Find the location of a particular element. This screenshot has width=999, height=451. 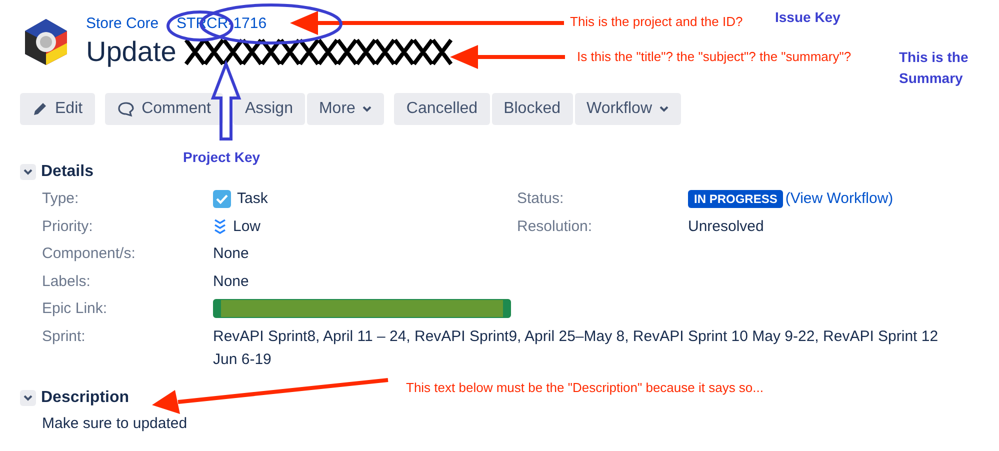

toolbar-button: Assign is located at coordinates (268, 109).